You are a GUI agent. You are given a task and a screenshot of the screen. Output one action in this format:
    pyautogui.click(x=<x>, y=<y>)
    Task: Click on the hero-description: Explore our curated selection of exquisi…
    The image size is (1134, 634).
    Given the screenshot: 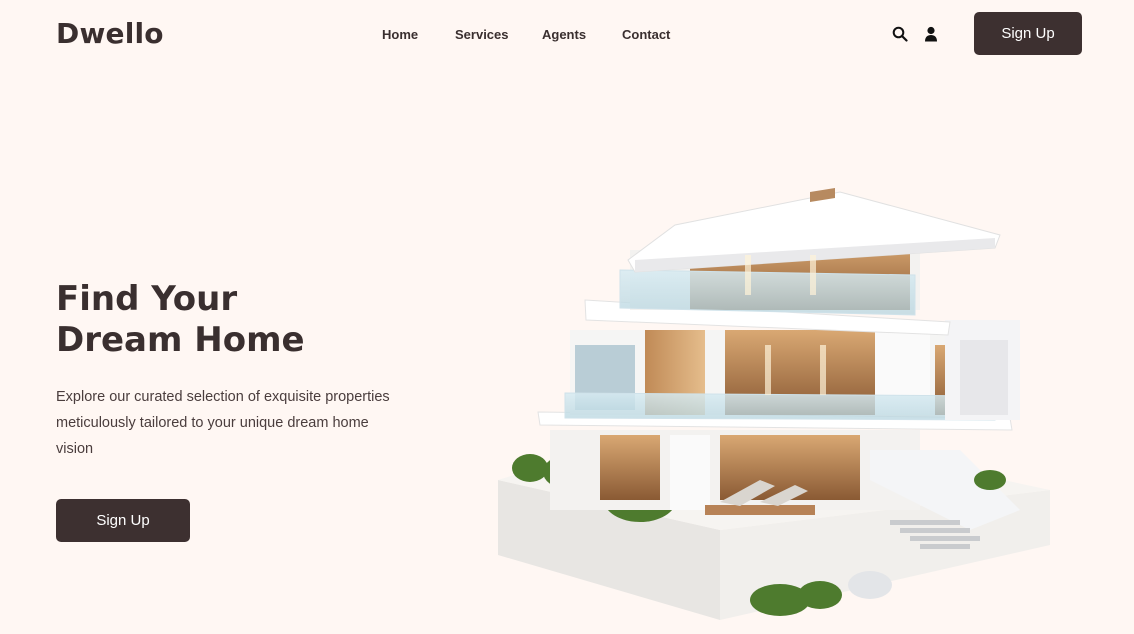 What is the action you would take?
    pyautogui.click(x=223, y=423)
    